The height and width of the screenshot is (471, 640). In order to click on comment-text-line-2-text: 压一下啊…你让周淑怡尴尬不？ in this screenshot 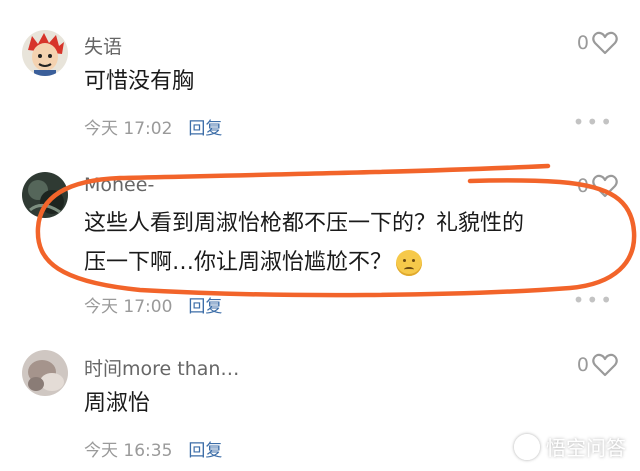, I will do `click(238, 262)`.